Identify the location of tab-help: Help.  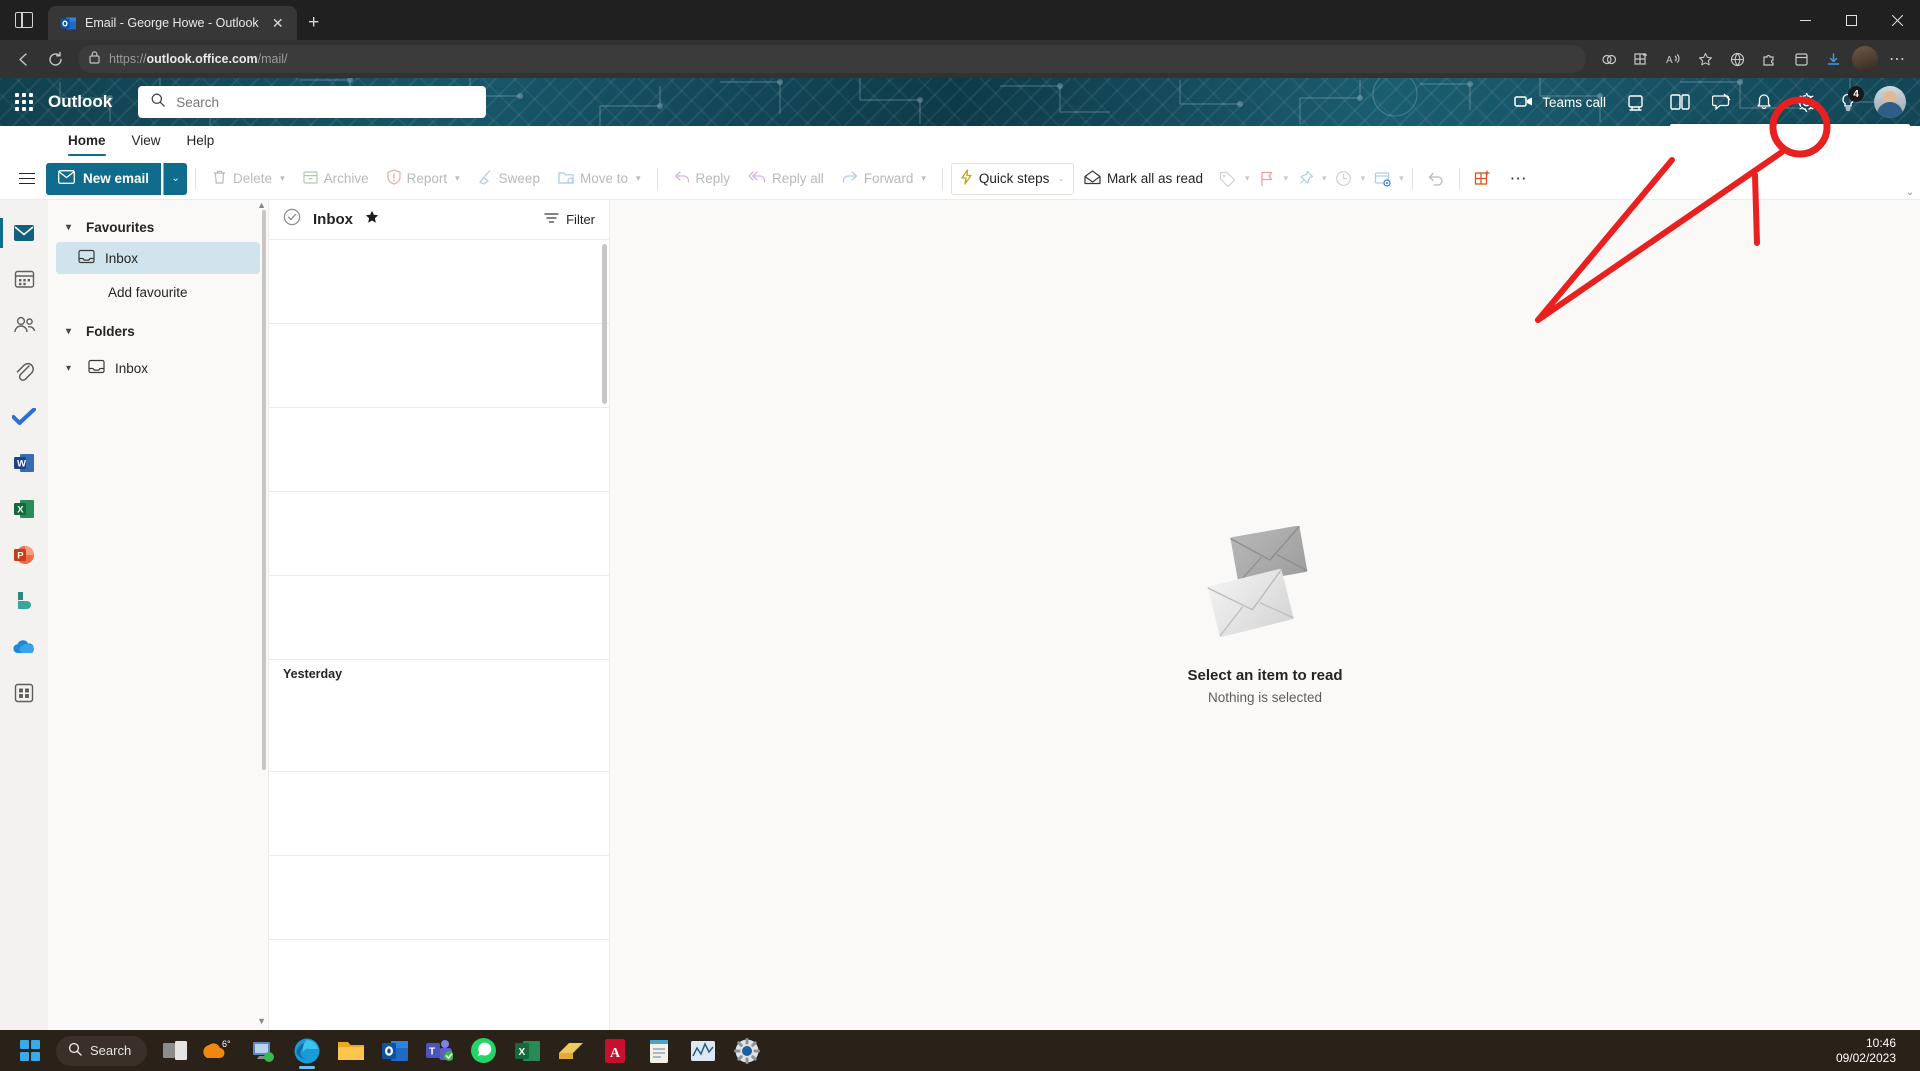
(201, 142).